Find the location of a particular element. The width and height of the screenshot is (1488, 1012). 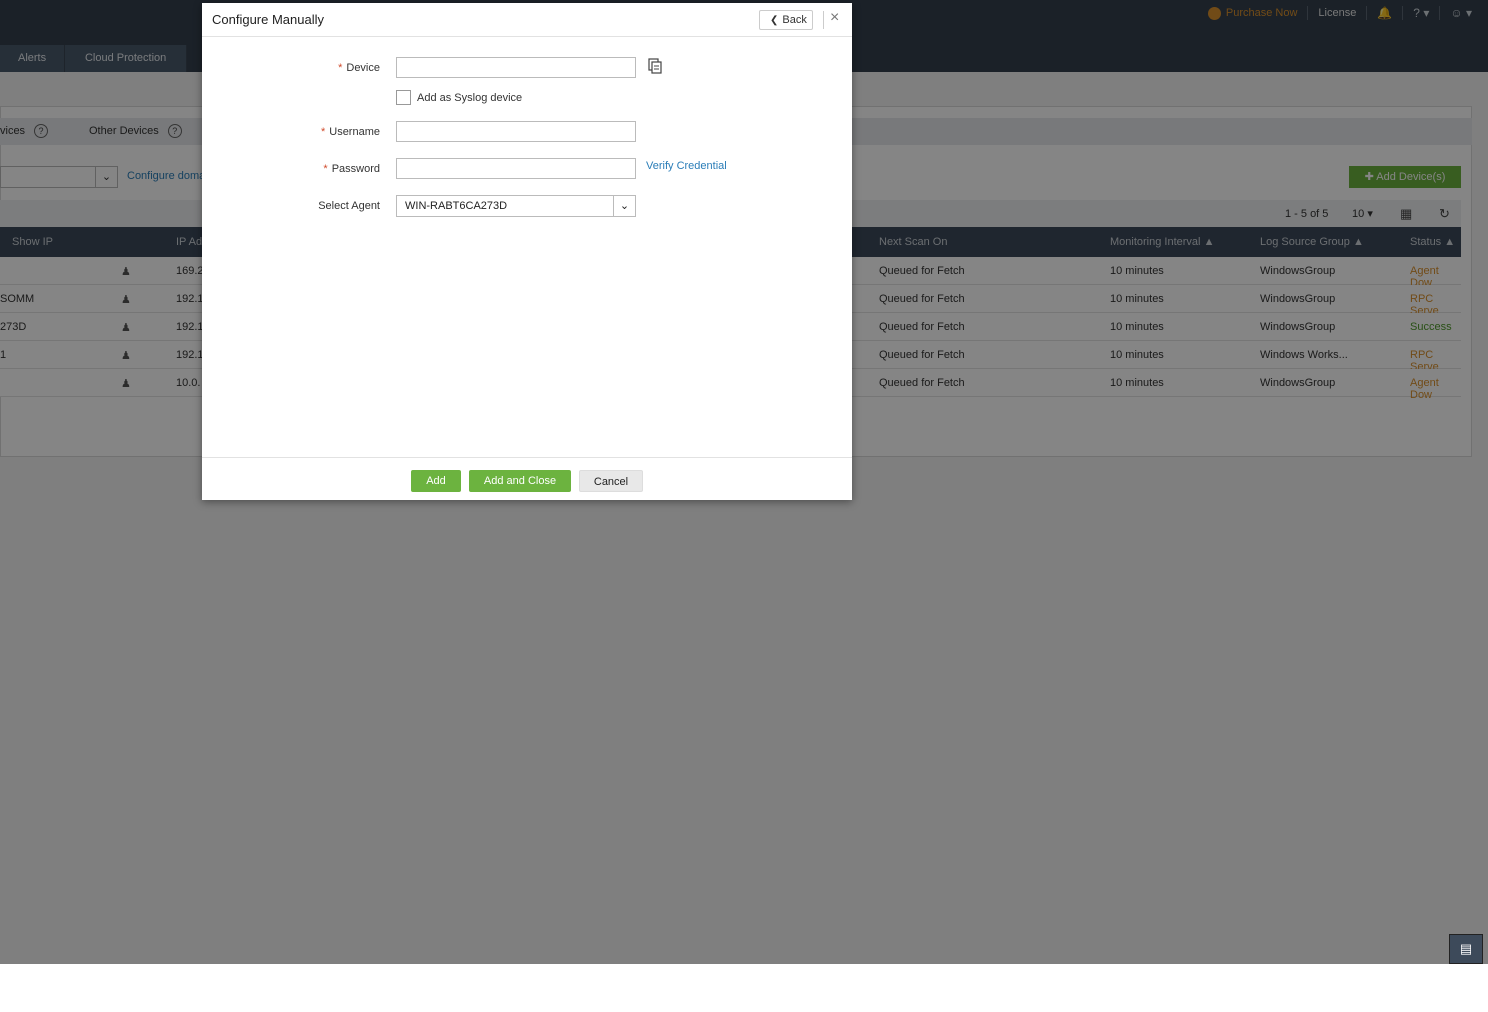

chevron-left-icon: ❮ is located at coordinates (774, 20).